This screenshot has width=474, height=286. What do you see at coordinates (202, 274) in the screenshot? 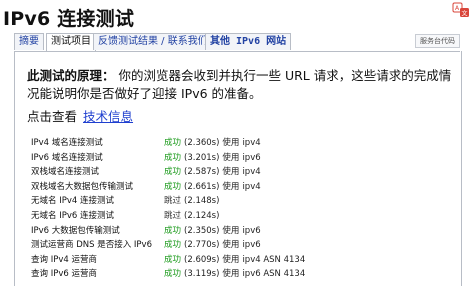
I see `duration: (3.119s)` at bounding box center [202, 274].